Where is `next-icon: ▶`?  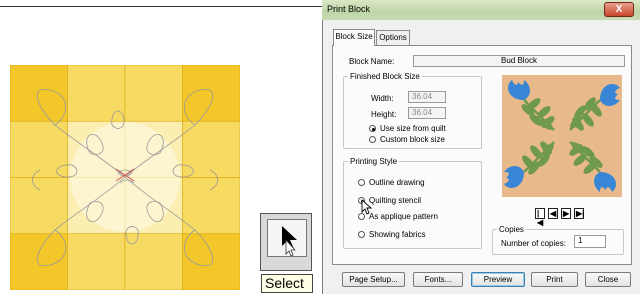
next-icon: ▶ is located at coordinates (566, 213).